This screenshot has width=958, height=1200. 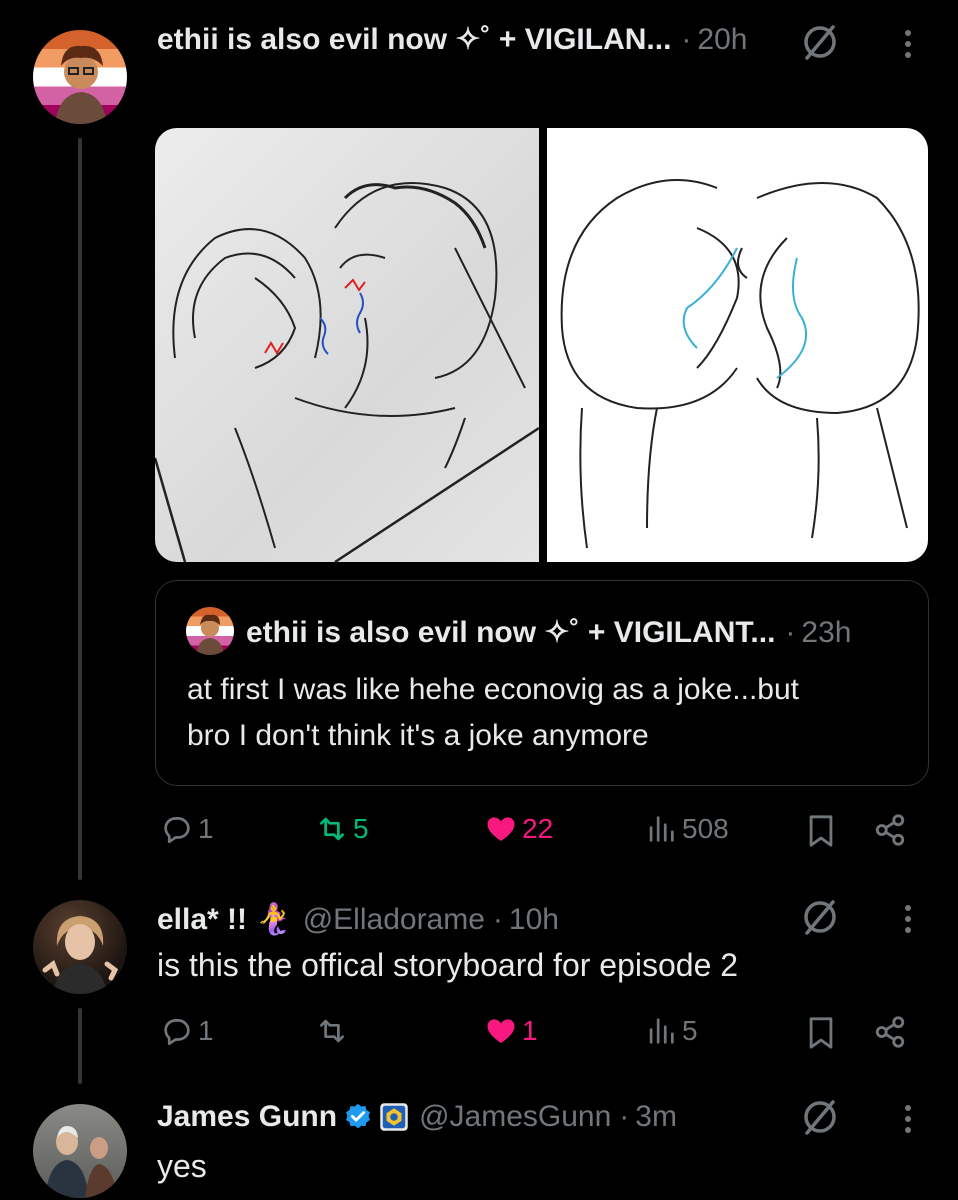 I want to click on drawing-image-left, so click(x=347, y=345).